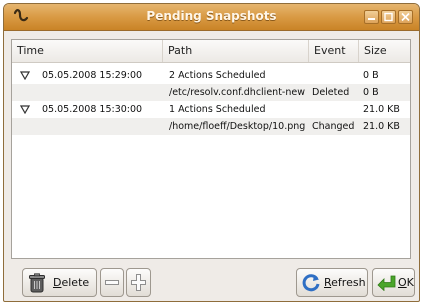 The height and width of the screenshot is (305, 424). I want to click on close-icon, so click(405, 17).